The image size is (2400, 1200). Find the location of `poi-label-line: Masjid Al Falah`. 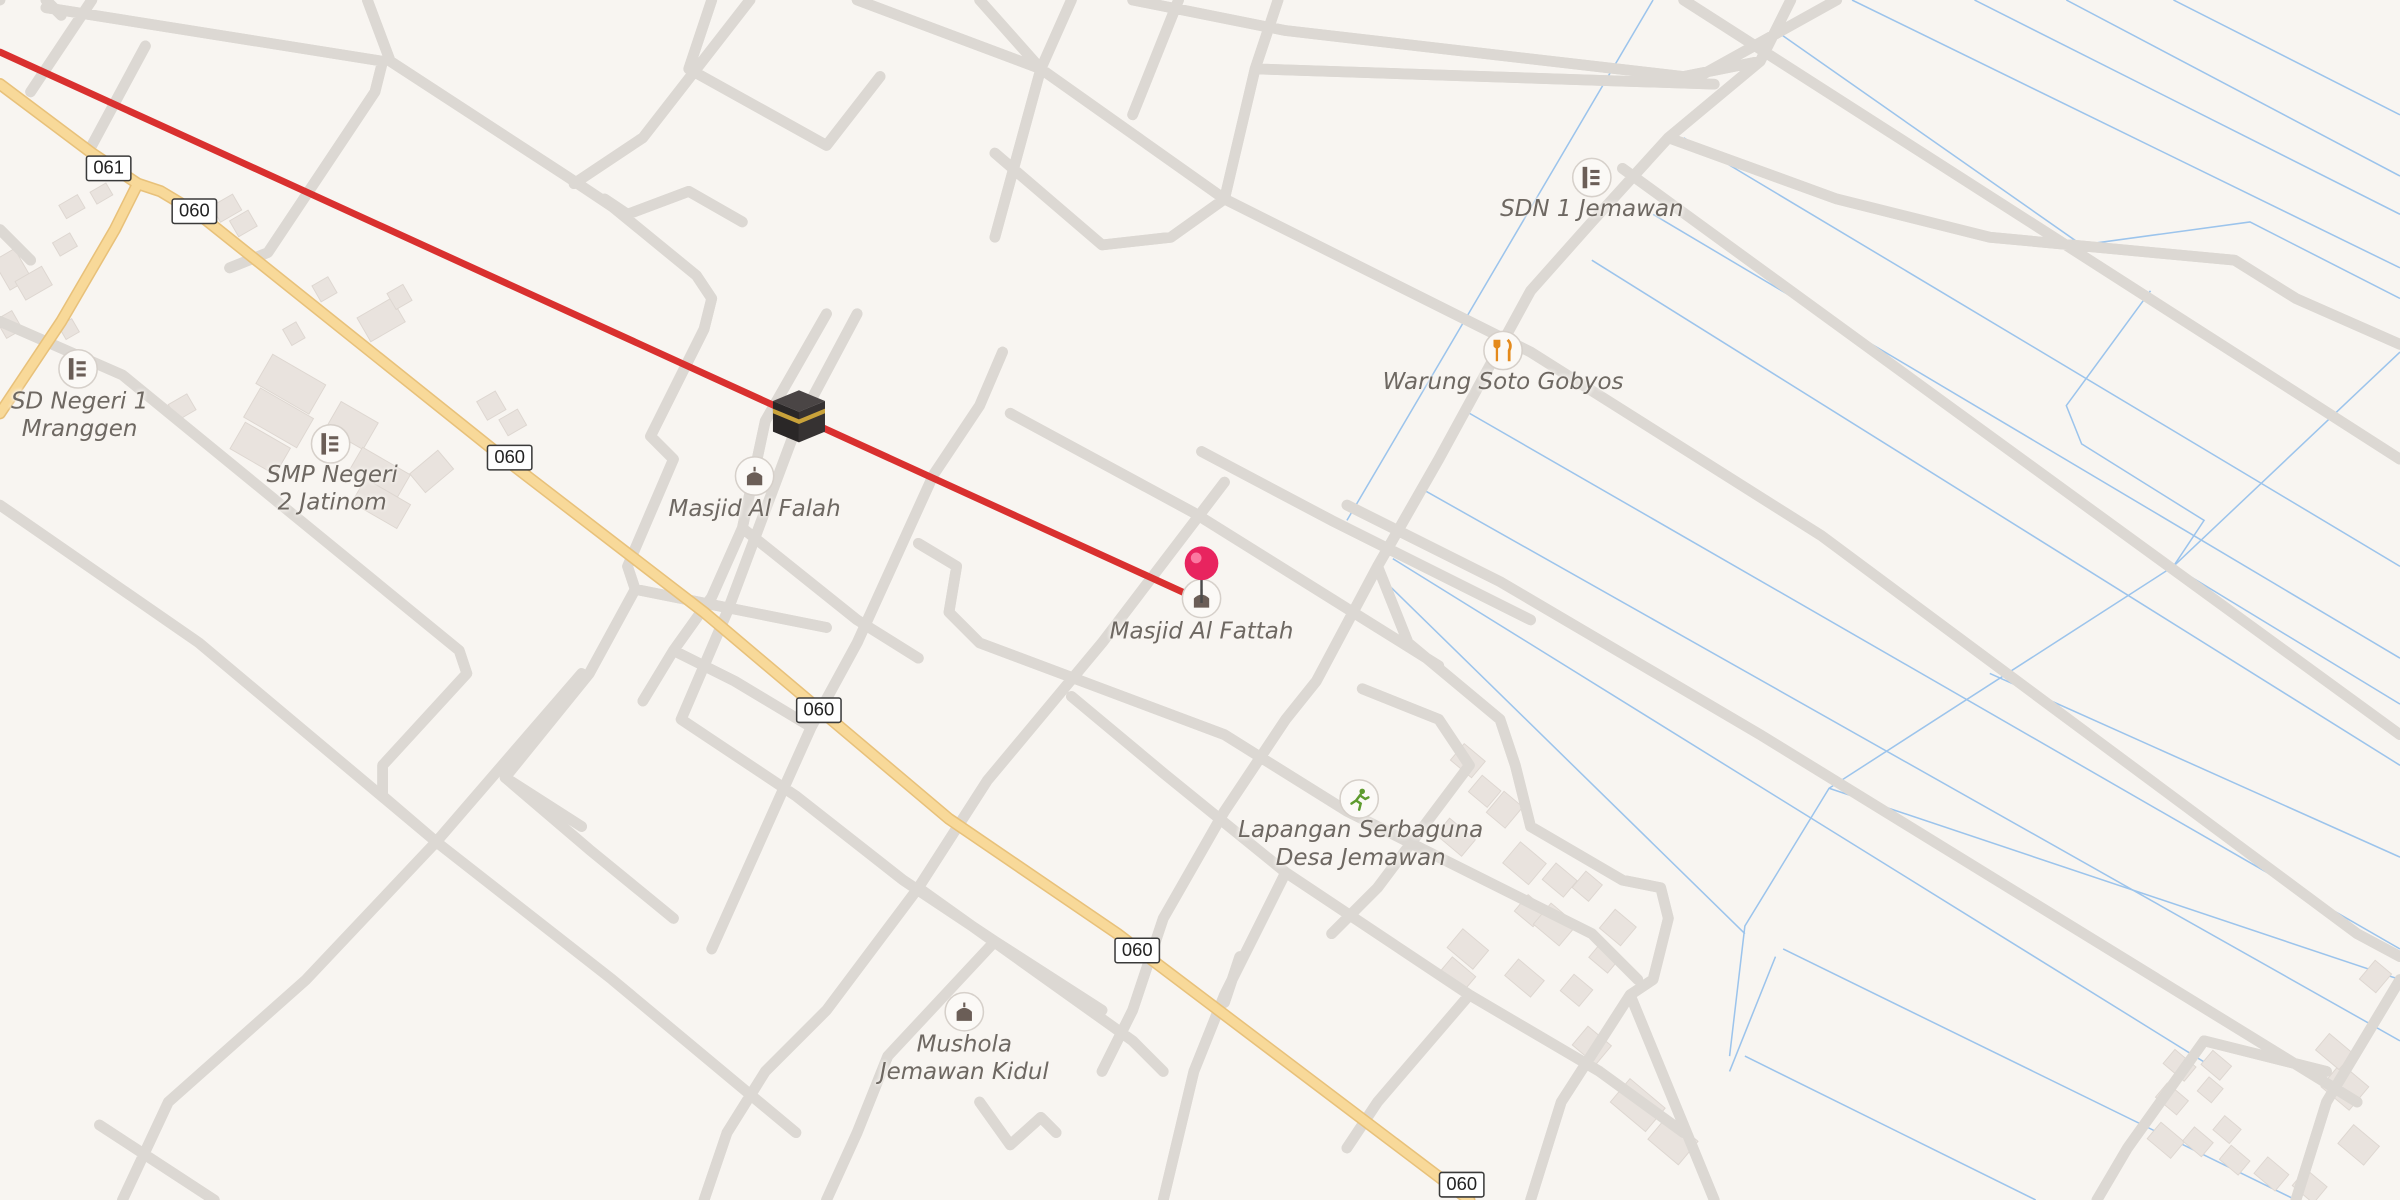

poi-label-line: Masjid Al Falah is located at coordinates (754, 508).